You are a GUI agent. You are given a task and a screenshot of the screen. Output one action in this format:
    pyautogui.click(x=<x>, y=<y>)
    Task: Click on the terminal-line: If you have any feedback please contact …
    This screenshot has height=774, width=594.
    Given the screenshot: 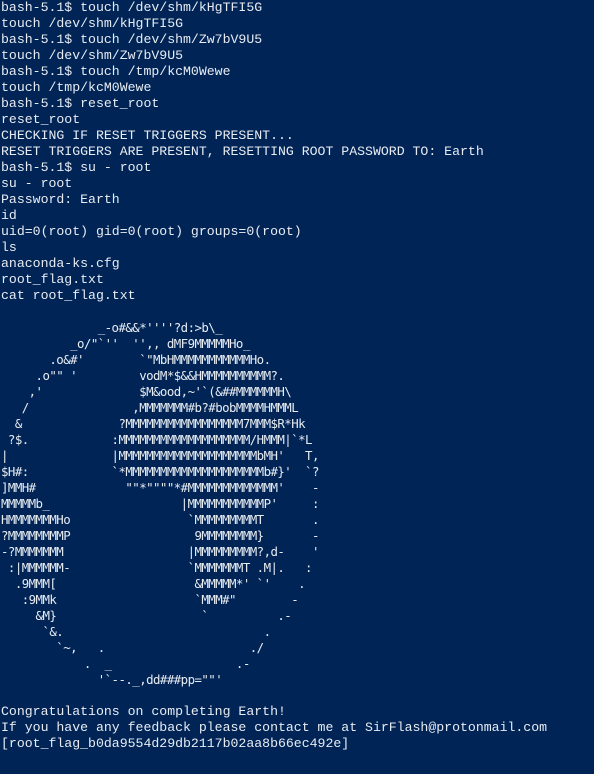 What is the action you would take?
    pyautogui.click(x=274, y=727)
    